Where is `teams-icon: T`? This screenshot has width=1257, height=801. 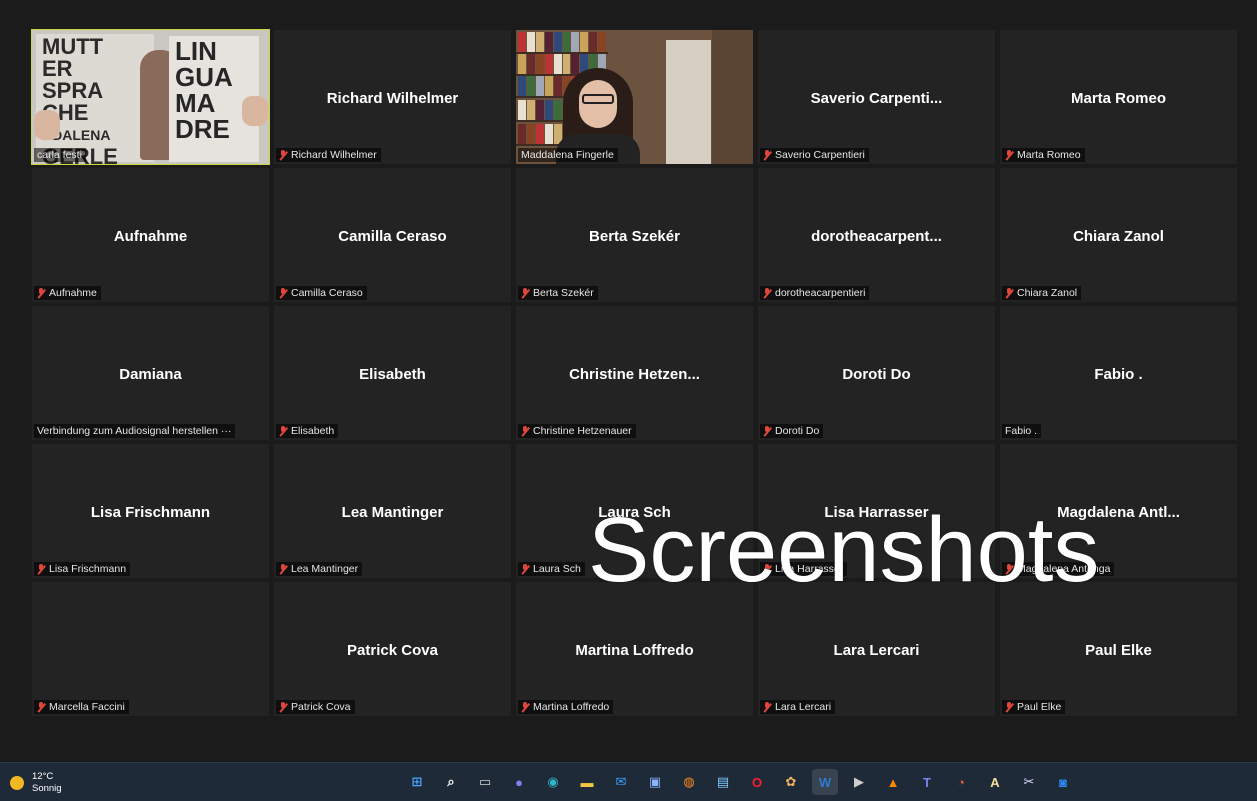 teams-icon: T is located at coordinates (927, 782).